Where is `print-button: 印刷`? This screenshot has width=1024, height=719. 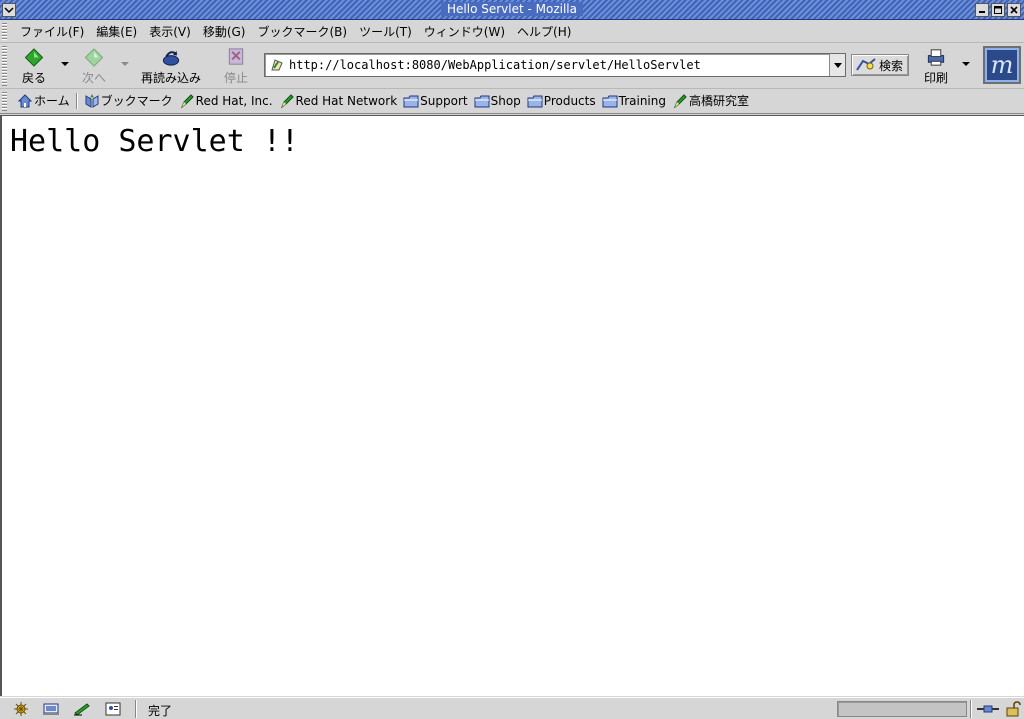 print-button: 印刷 is located at coordinates (936, 66).